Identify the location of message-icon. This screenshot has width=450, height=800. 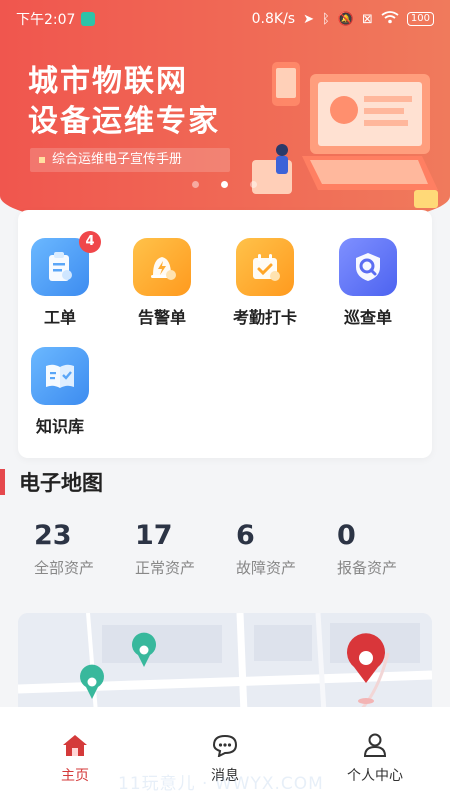
(225, 746).